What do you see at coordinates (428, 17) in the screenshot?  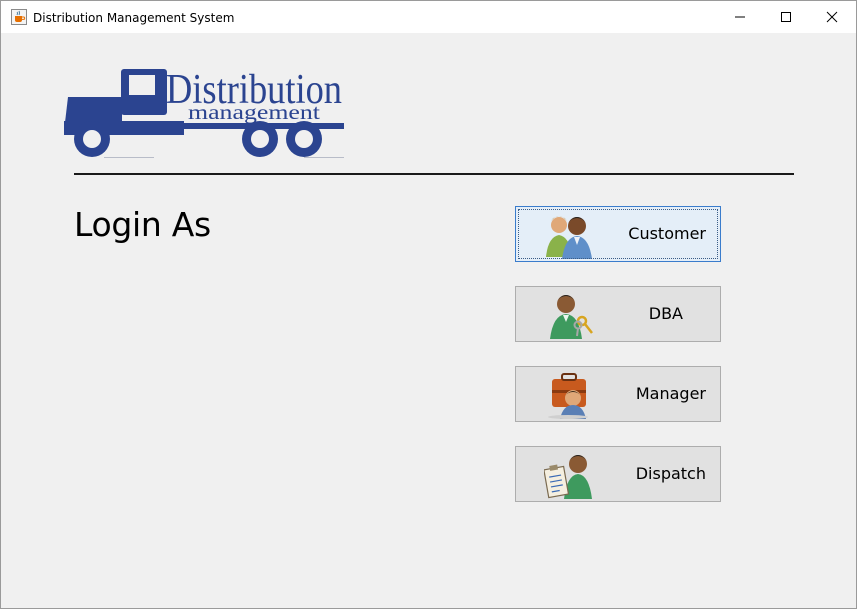 I see `title-bar: Distribution Management System` at bounding box center [428, 17].